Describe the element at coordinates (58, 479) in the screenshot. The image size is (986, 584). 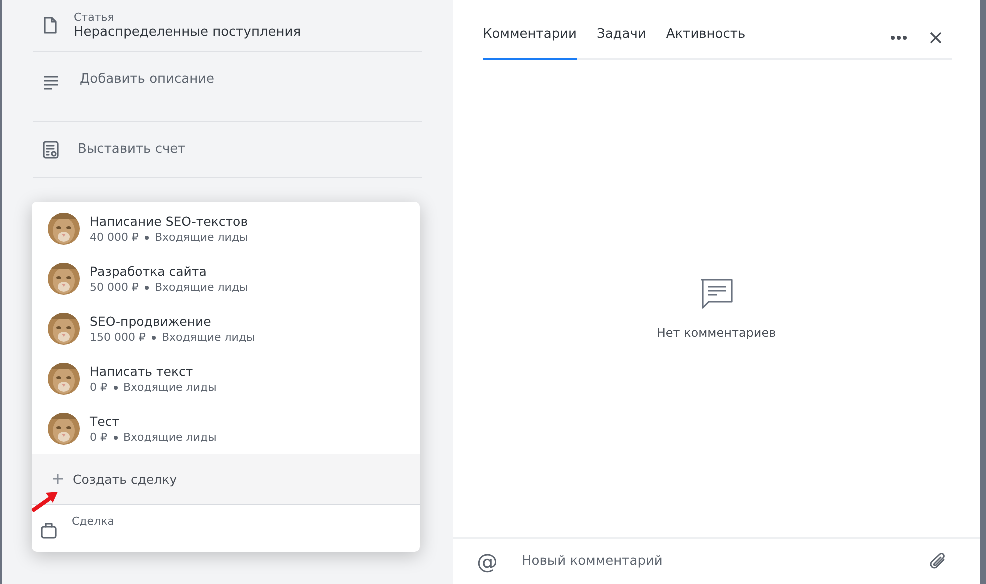
I see `plus-icon` at that location.